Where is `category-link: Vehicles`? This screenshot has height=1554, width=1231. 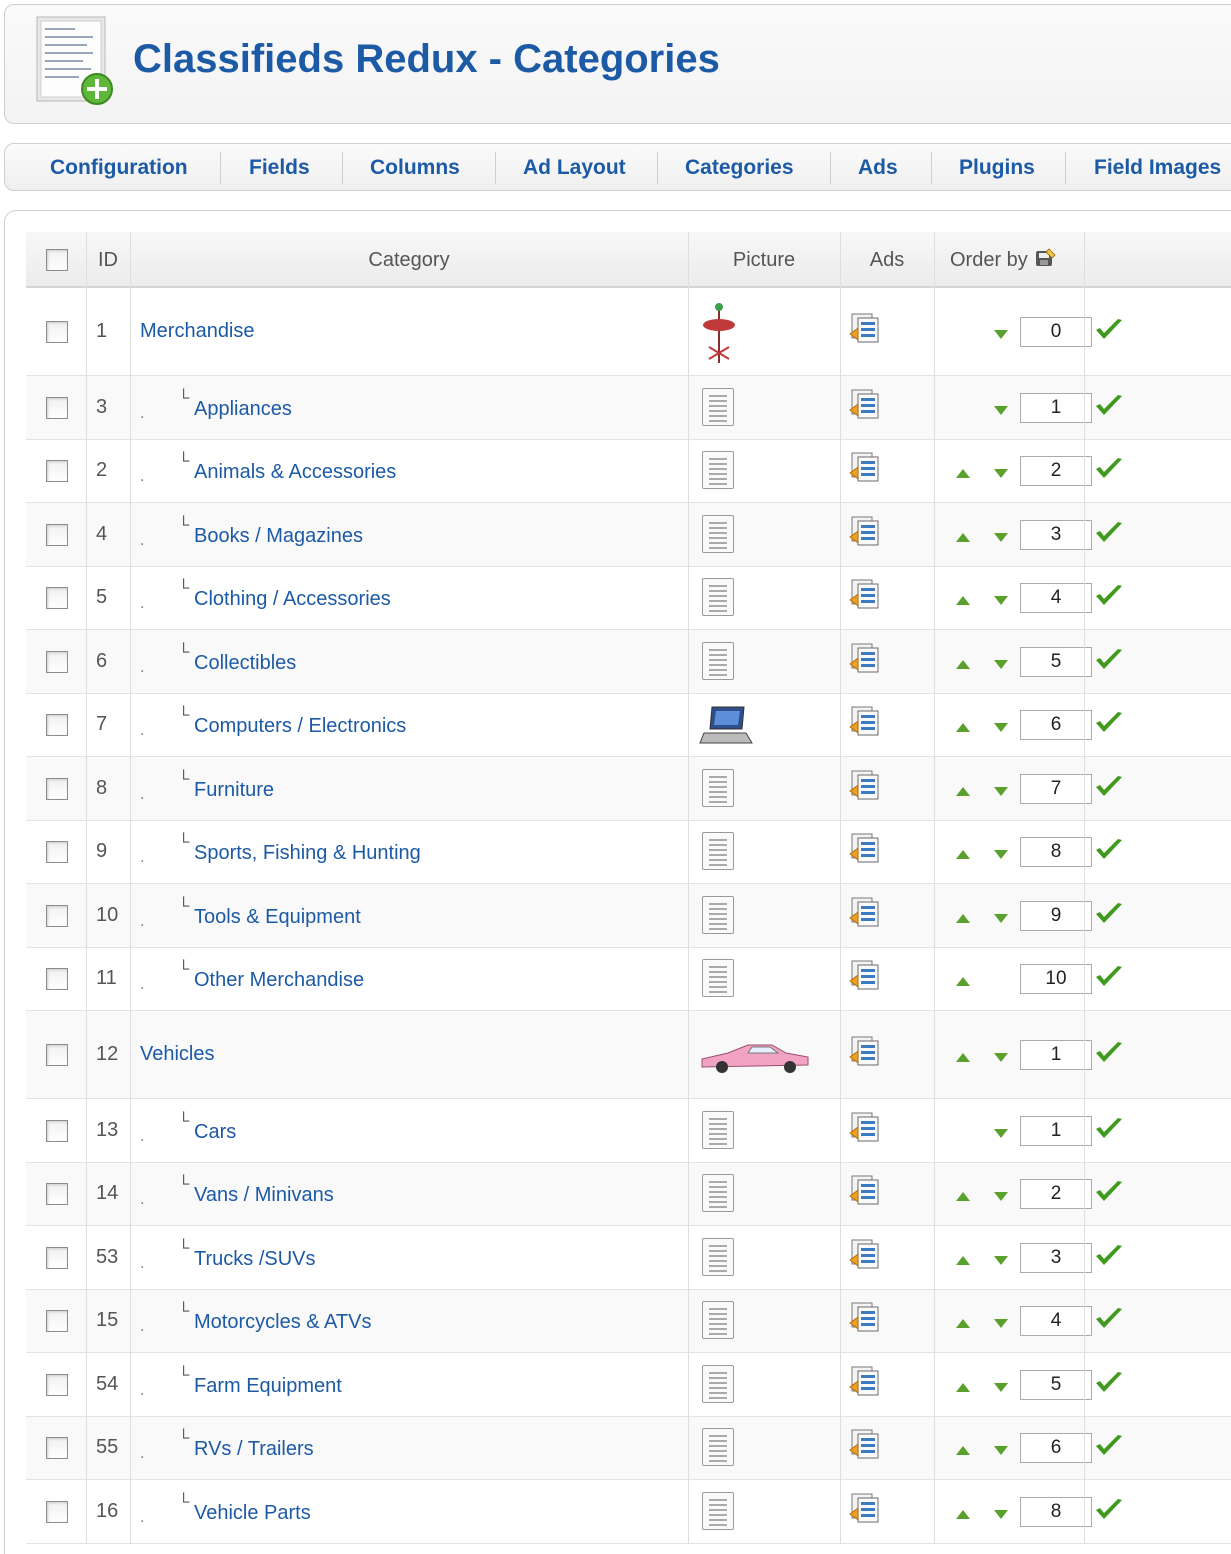
category-link: Vehicles is located at coordinates (177, 1054).